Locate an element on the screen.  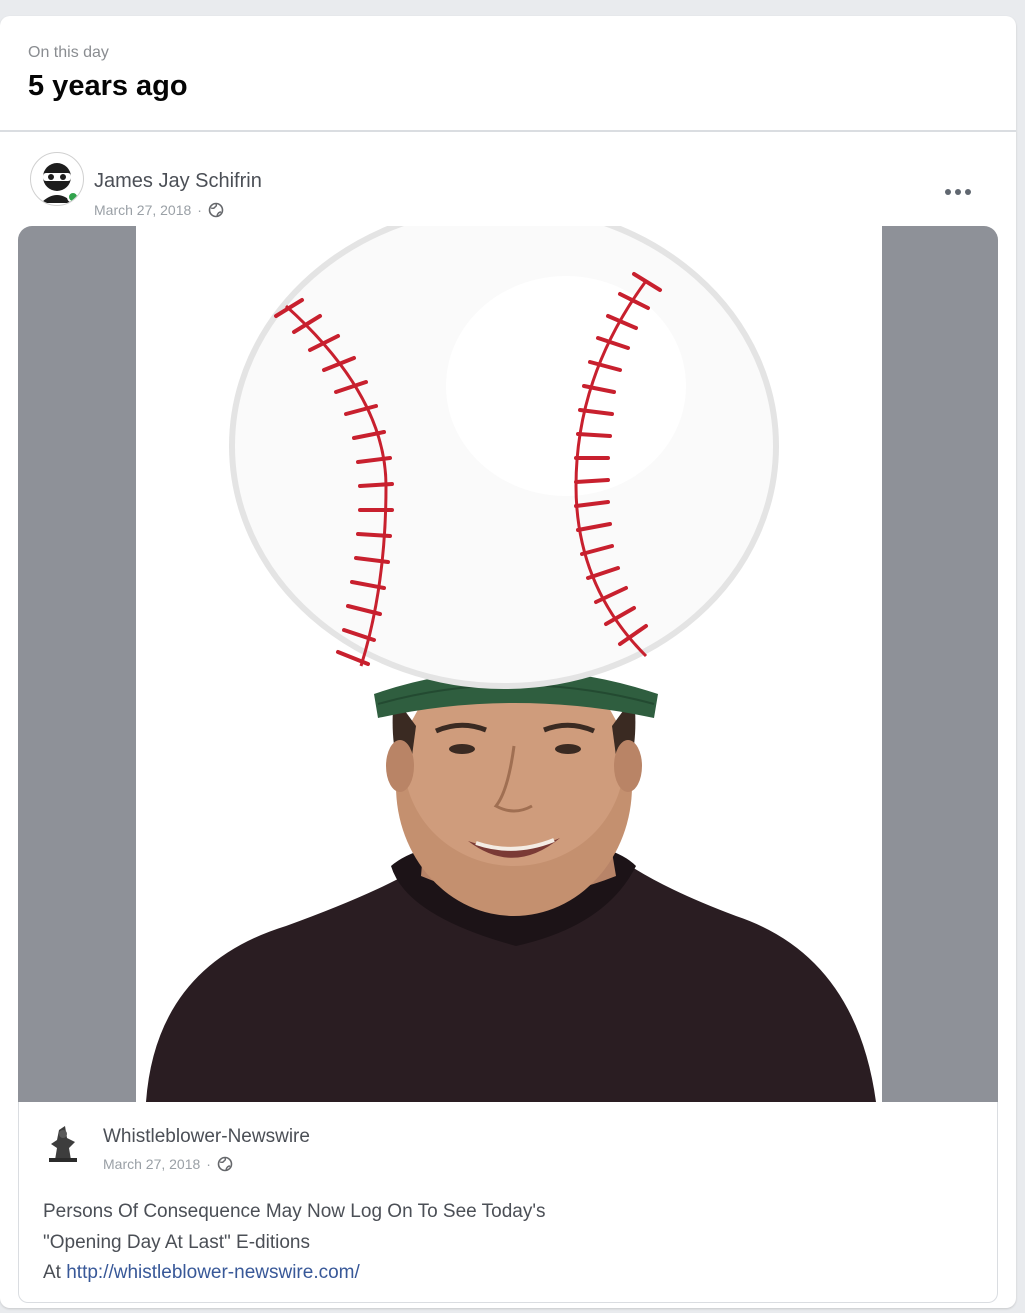
shared-link-line: At http://whistleblower-newswire.com/ is located at coordinates (201, 1273).